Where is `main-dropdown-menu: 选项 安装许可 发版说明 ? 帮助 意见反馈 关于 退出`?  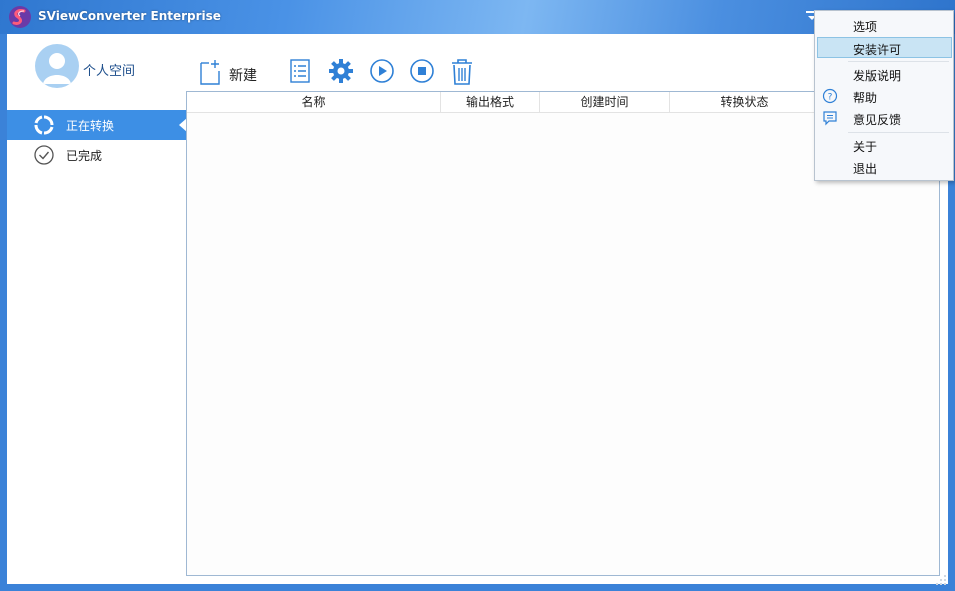 main-dropdown-menu: 选项 安装许可 发版说明 ? 帮助 意见反馈 关于 退出 is located at coordinates (884, 95).